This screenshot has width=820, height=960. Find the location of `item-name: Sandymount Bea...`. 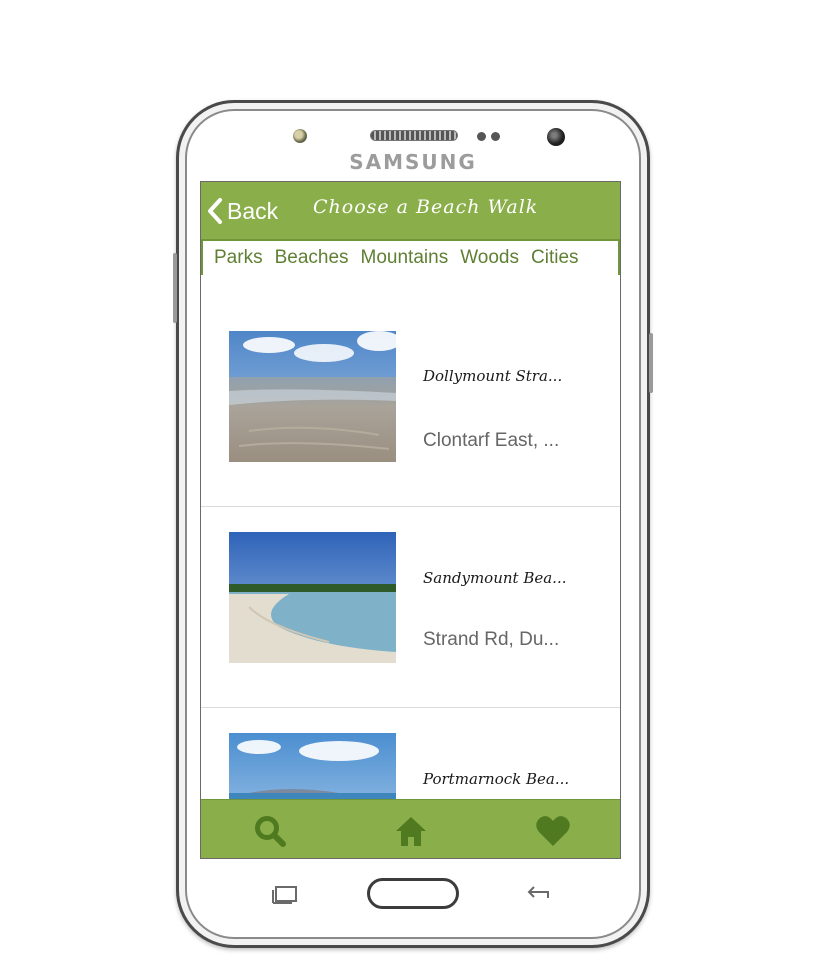

item-name: Sandymount Bea... is located at coordinates (495, 578).